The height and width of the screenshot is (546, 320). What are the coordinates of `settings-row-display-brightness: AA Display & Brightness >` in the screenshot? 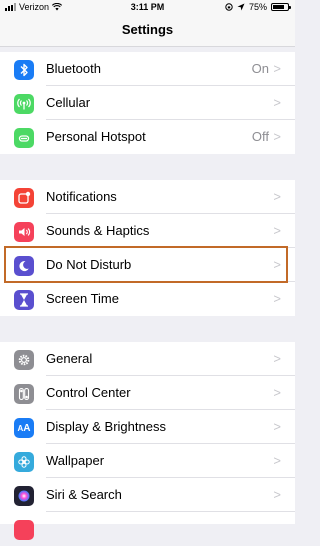 It's located at (147, 427).